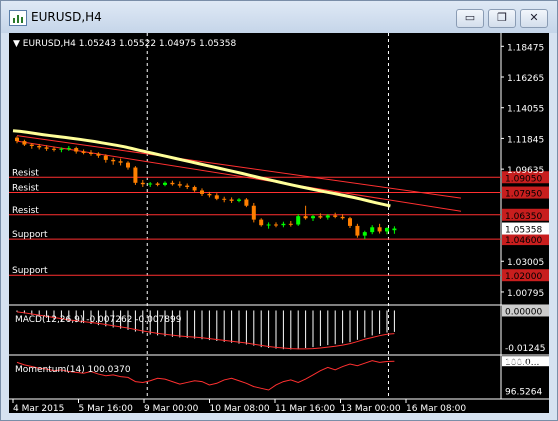  What do you see at coordinates (436, 408) in the screenshot?
I see `time-tick-label-7: 16 Mar 08:00` at bounding box center [436, 408].